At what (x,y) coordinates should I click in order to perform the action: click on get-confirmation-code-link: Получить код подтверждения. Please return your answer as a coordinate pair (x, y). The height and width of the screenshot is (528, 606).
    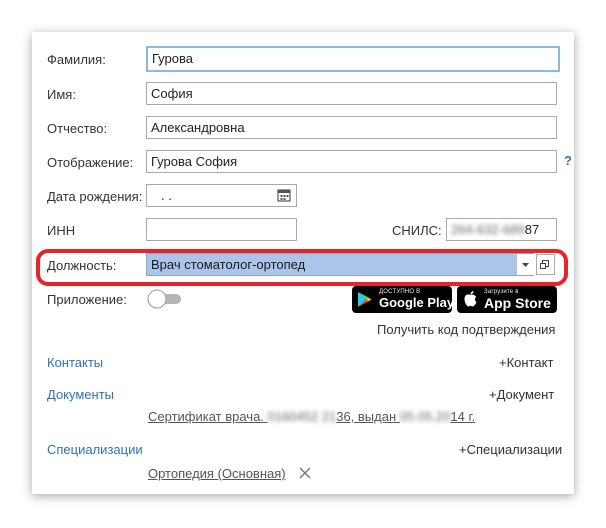
    Looking at the image, I should click on (466, 329).